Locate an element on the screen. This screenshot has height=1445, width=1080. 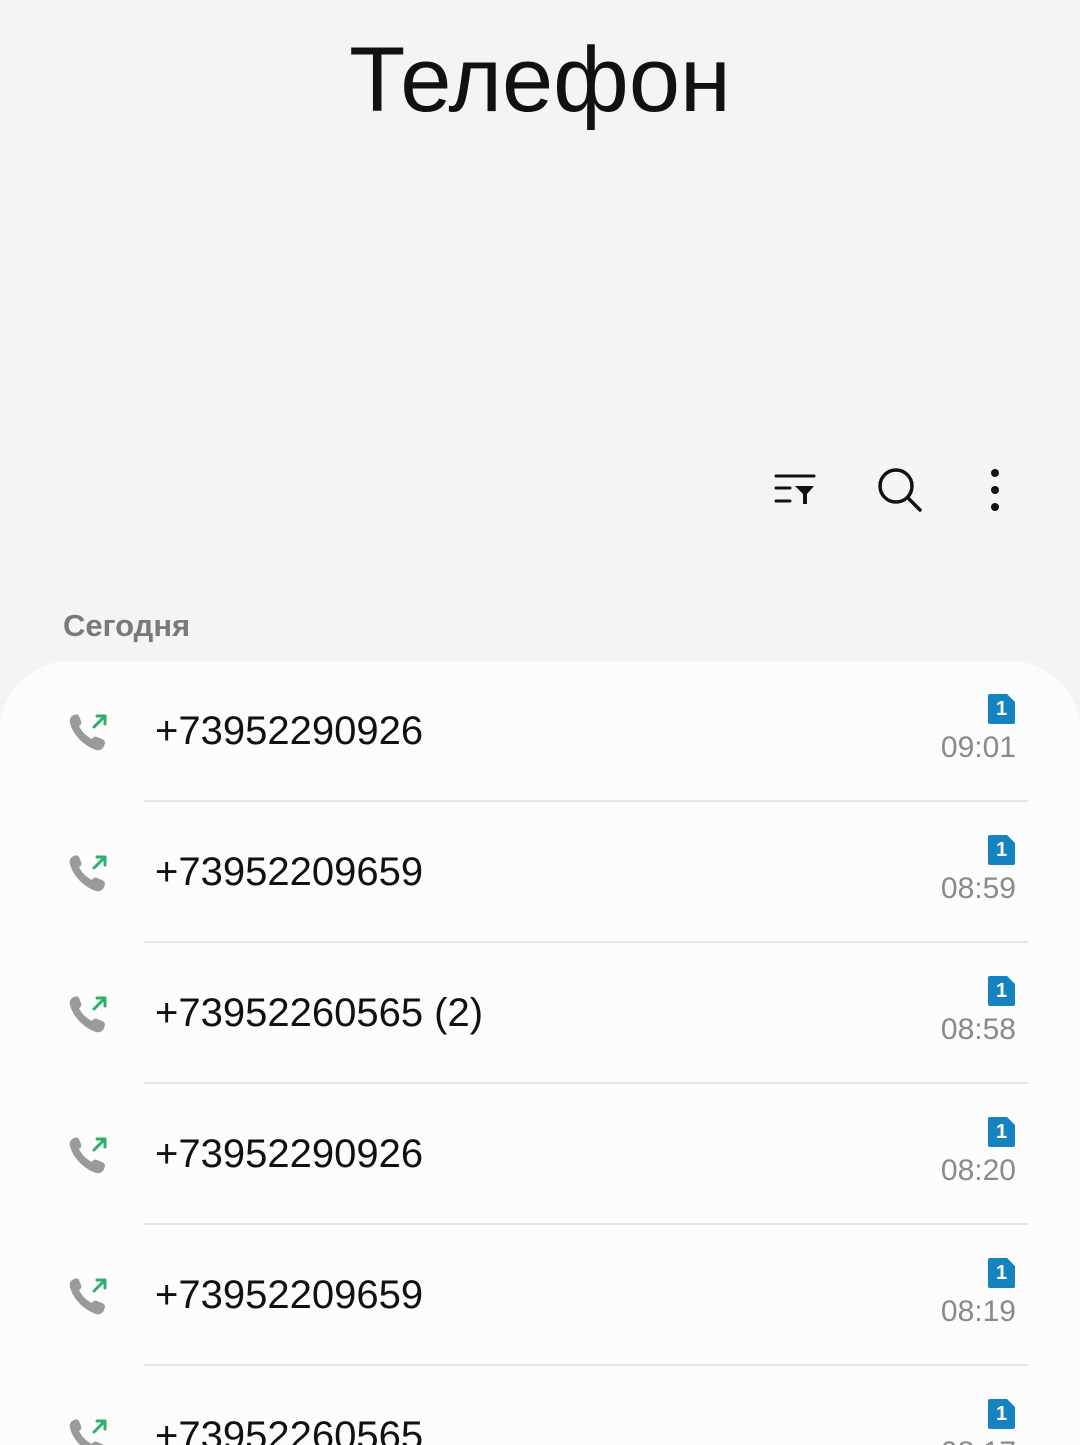
filter-list-icon is located at coordinates (795, 489).